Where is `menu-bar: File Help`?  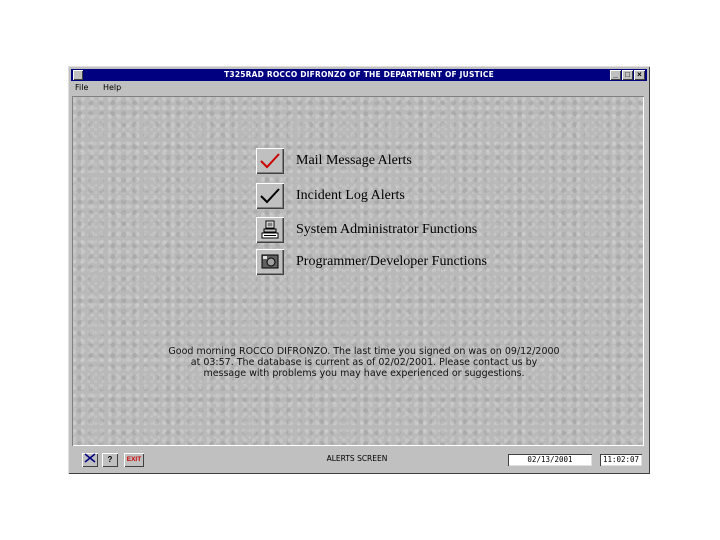 menu-bar: File Help is located at coordinates (359, 88).